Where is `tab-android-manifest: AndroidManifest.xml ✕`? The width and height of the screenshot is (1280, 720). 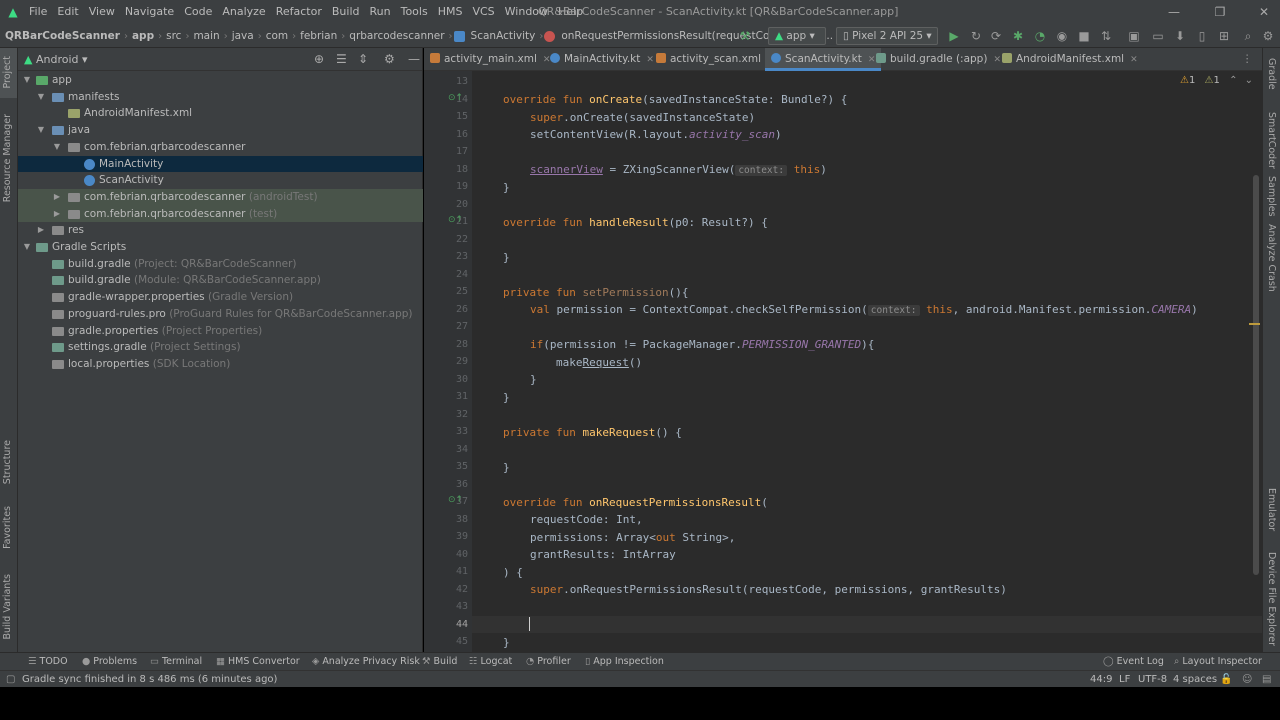
tab-android-manifest: AndroidManifest.xml ✕ is located at coordinates (1070, 59).